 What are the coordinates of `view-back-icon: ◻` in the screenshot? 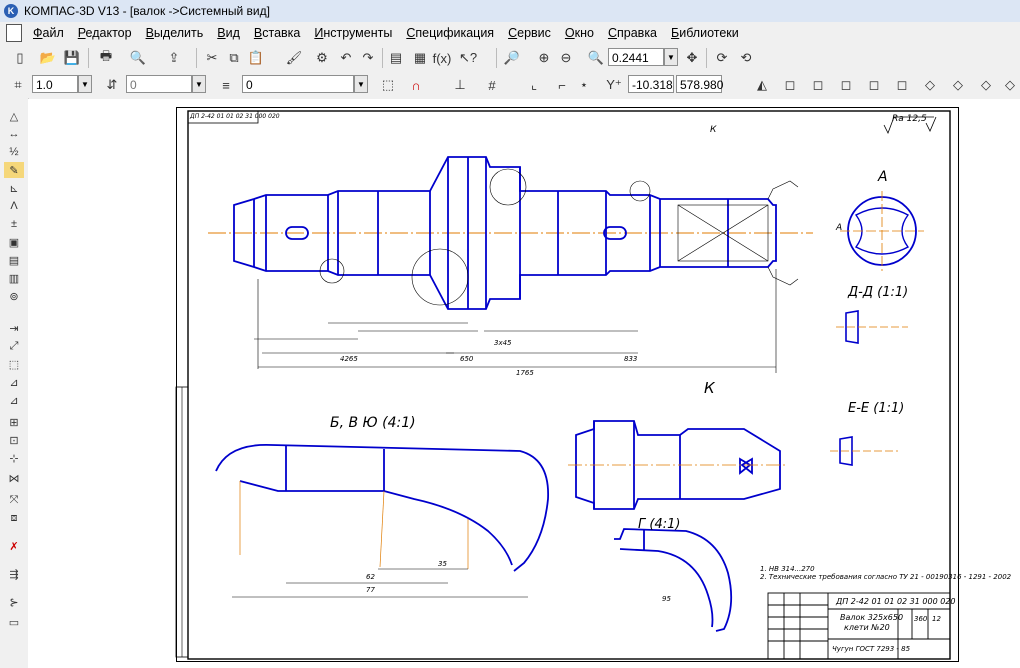 It's located at (818, 85).